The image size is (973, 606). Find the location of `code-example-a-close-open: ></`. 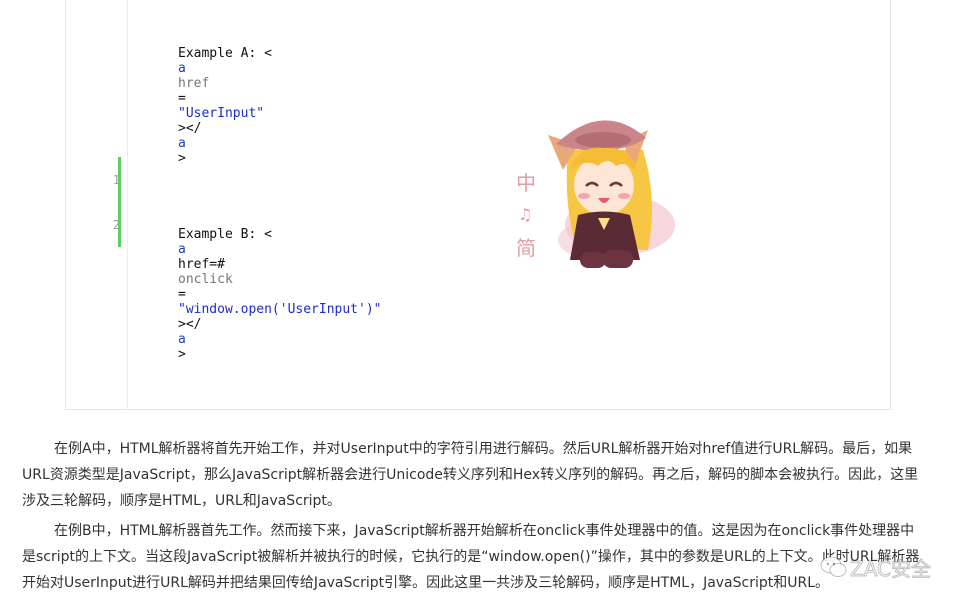

code-example-a-close-open: ></ is located at coordinates (190, 128).